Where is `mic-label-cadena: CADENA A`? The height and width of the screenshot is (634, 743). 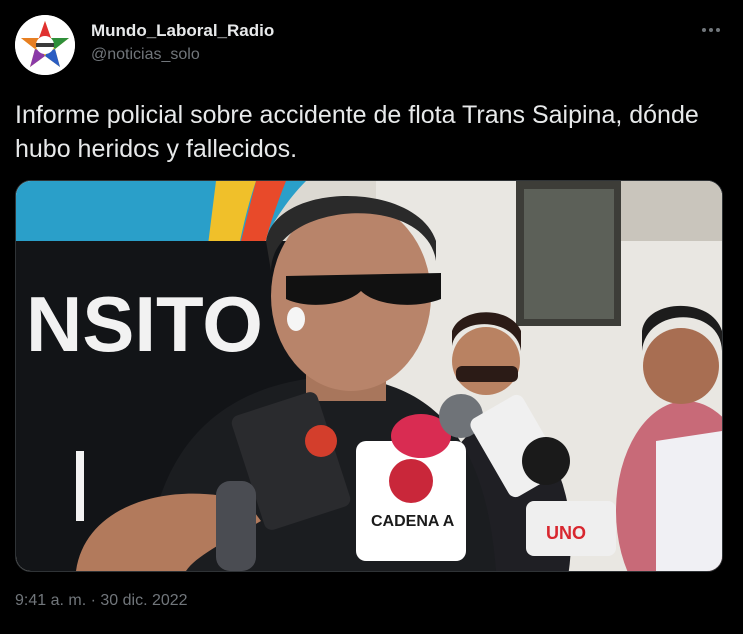
mic-label-cadena: CADENA A is located at coordinates (413, 521).